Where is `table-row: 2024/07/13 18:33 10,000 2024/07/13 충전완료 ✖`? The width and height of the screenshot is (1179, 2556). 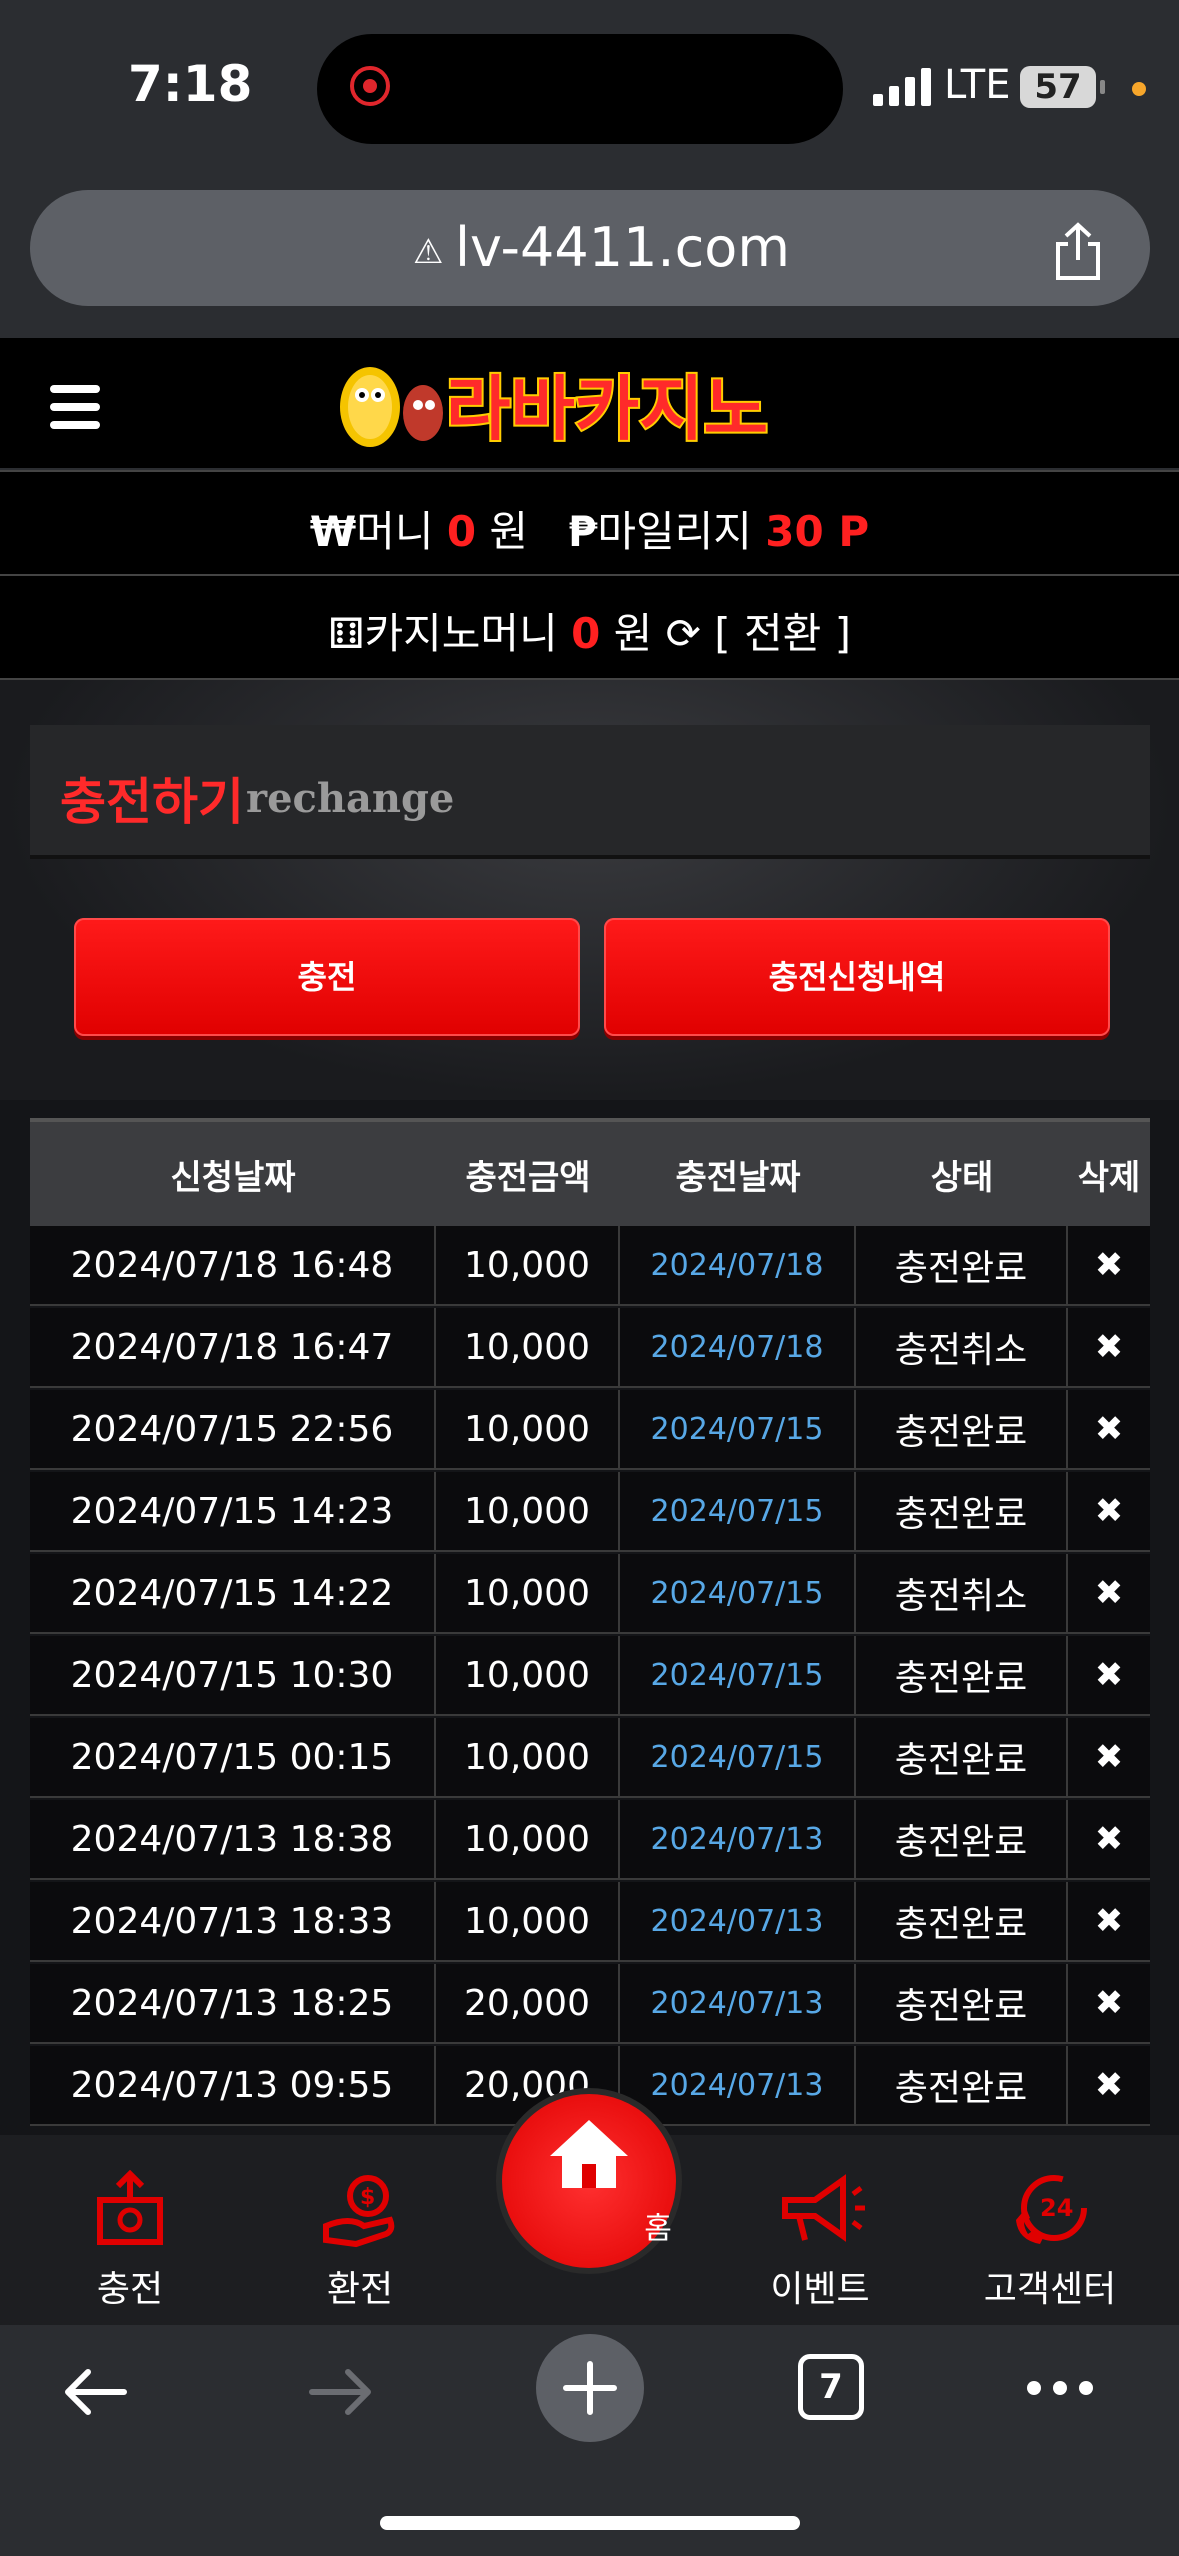
table-row: 2024/07/13 18:33 10,000 2024/07/13 충전완료 ✖ is located at coordinates (590, 1922).